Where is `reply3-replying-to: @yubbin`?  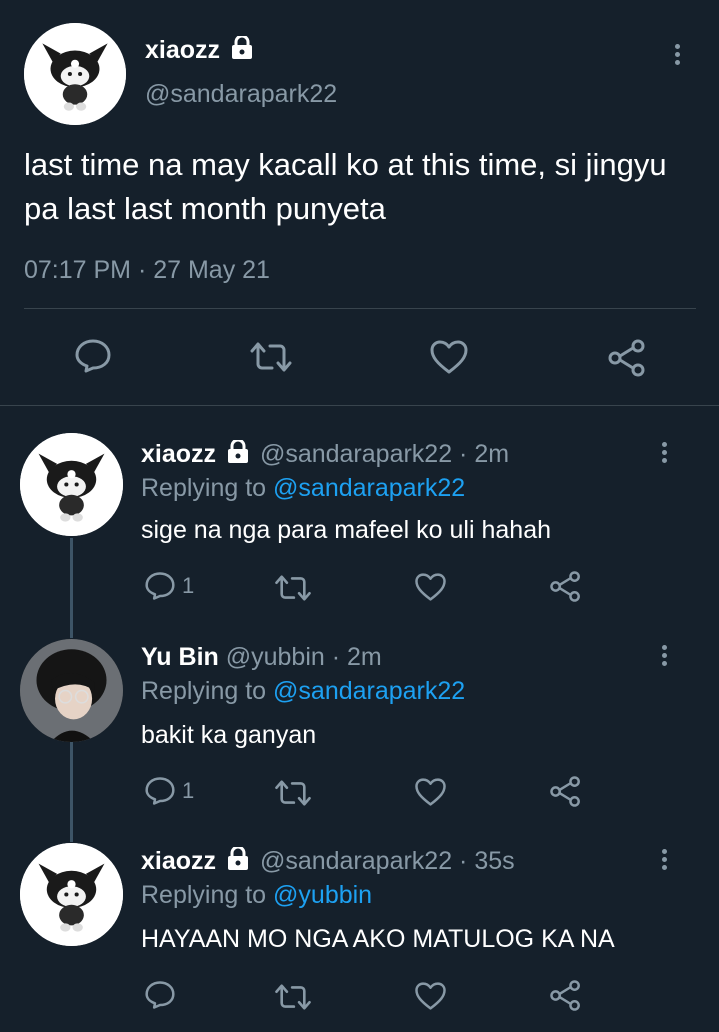
reply3-replying-to: @yubbin is located at coordinates (322, 895).